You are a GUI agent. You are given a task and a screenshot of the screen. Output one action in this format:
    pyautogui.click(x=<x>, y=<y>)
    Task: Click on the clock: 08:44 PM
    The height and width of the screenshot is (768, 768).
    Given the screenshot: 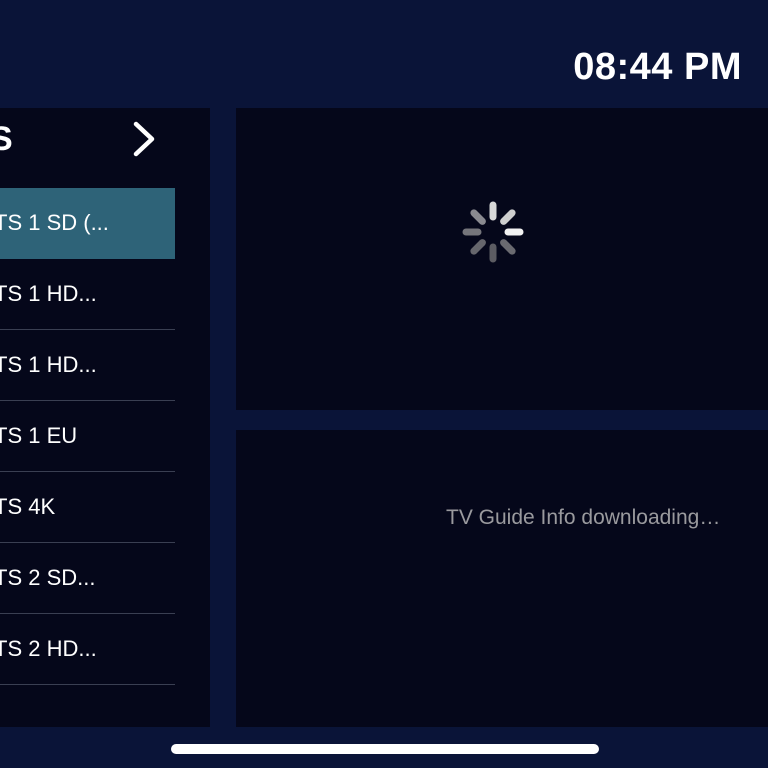 What is the action you would take?
    pyautogui.click(x=657, y=67)
    